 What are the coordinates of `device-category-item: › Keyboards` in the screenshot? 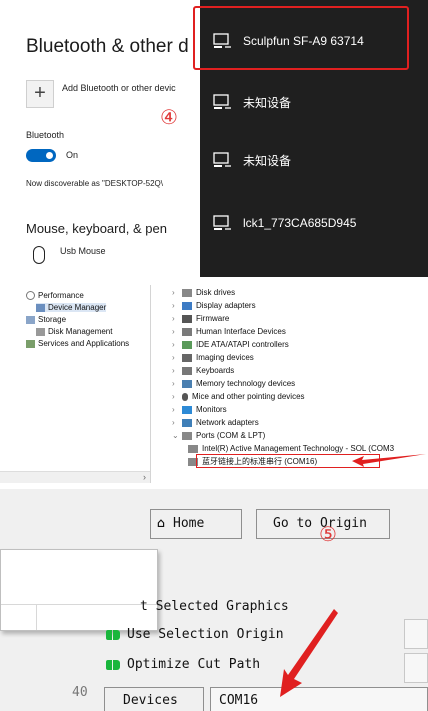 It's located at (203, 370).